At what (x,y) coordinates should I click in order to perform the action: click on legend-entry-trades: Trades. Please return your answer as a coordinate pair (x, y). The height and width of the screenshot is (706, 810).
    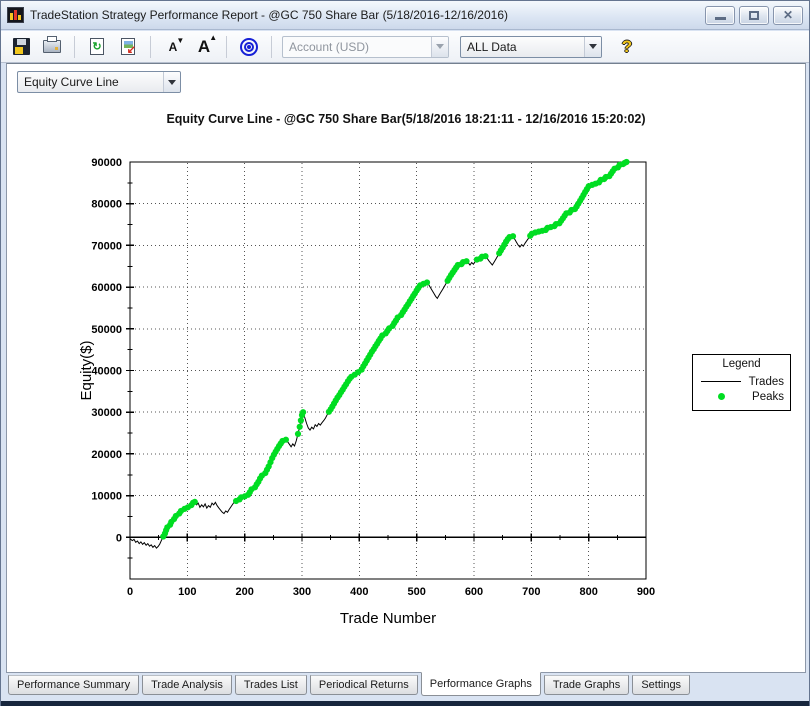
    Looking at the image, I should click on (741, 381).